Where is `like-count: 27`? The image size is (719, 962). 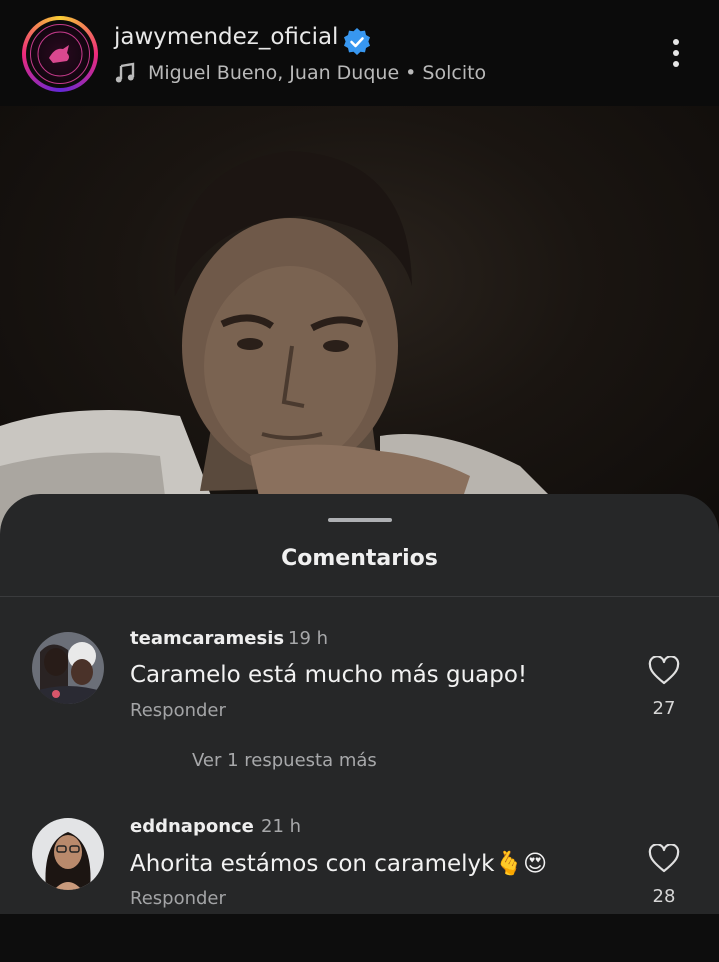
like-count: 27 is located at coordinates (664, 708).